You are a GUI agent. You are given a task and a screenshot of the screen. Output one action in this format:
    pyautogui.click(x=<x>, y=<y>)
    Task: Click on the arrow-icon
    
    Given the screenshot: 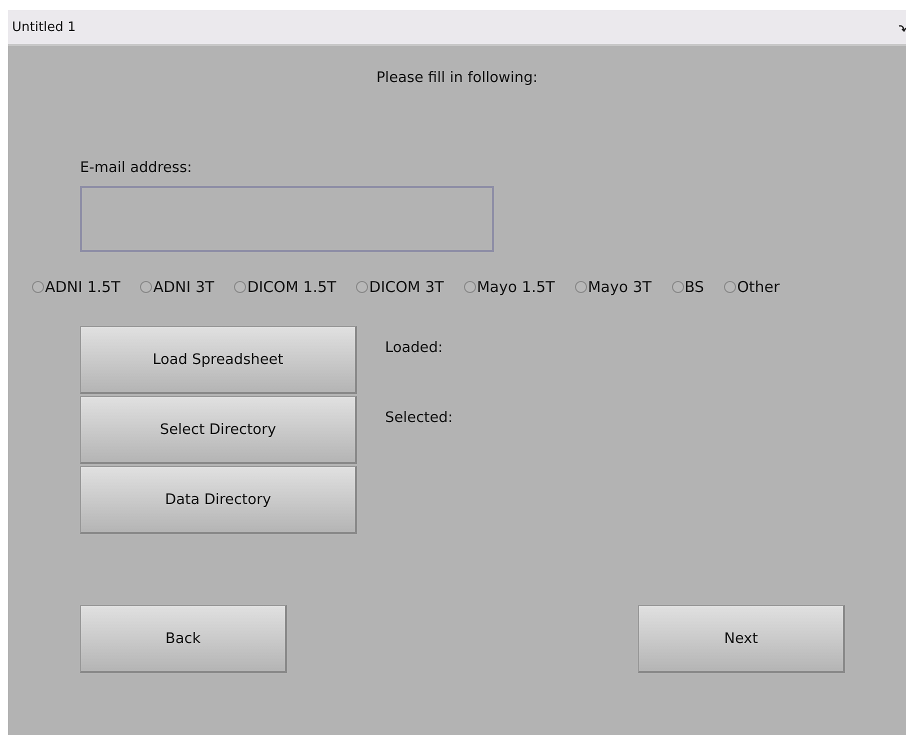 What is the action you would take?
    pyautogui.click(x=902, y=28)
    